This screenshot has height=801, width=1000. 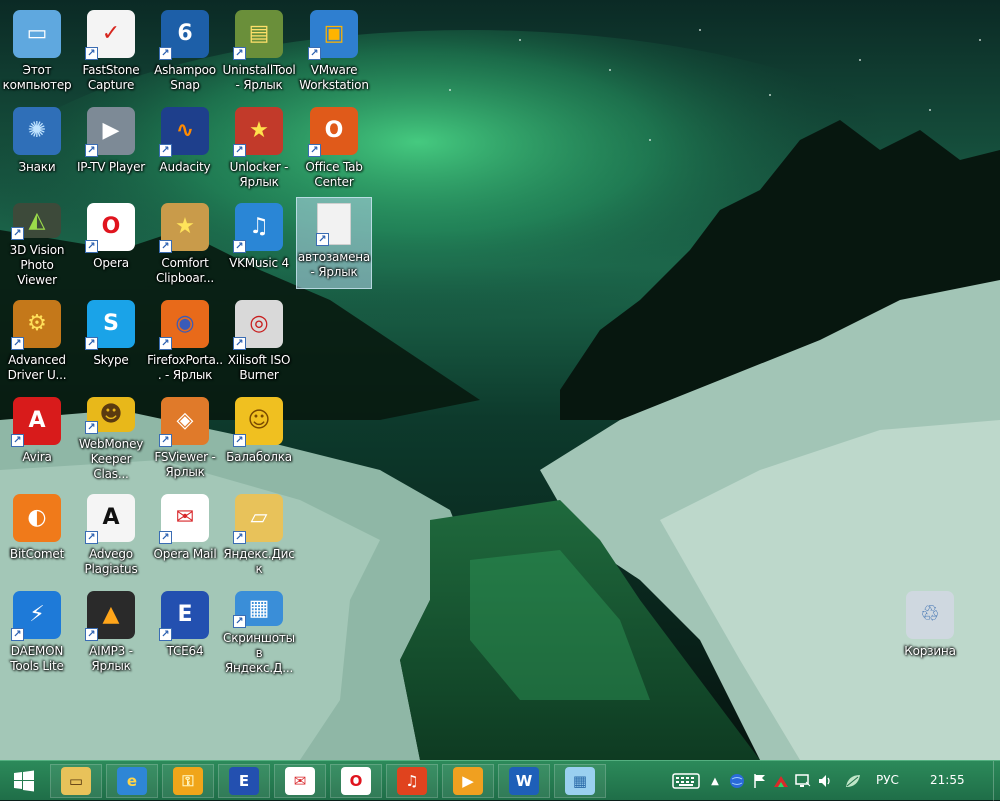 What do you see at coordinates (111, 340) in the screenshot?
I see `desktop-icon-skype: S ↗ Skype` at bounding box center [111, 340].